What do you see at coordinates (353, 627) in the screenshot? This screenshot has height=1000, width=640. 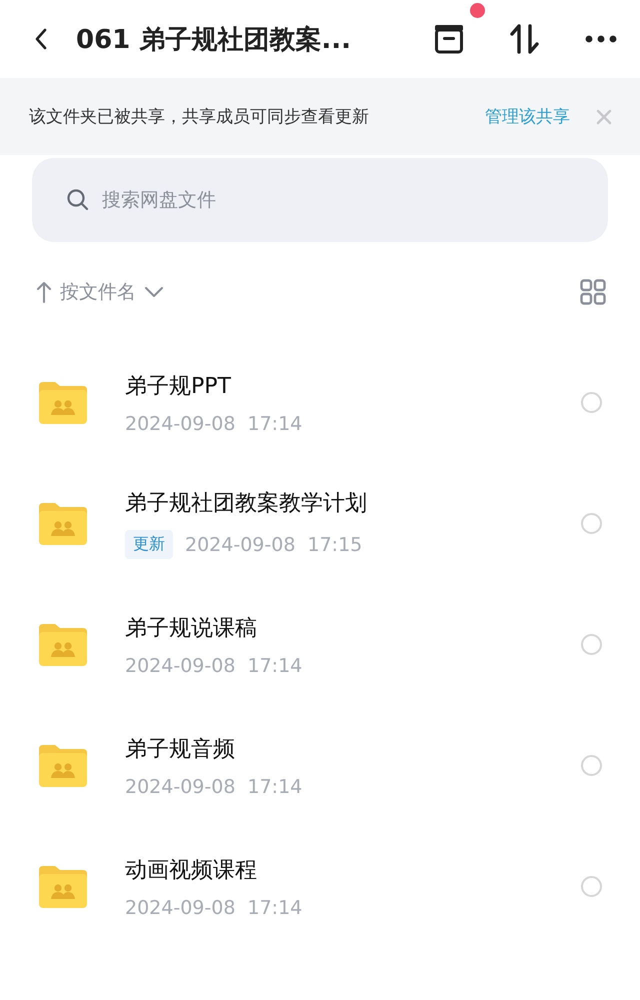 I see `folder-name: 弟子规说课稿` at bounding box center [353, 627].